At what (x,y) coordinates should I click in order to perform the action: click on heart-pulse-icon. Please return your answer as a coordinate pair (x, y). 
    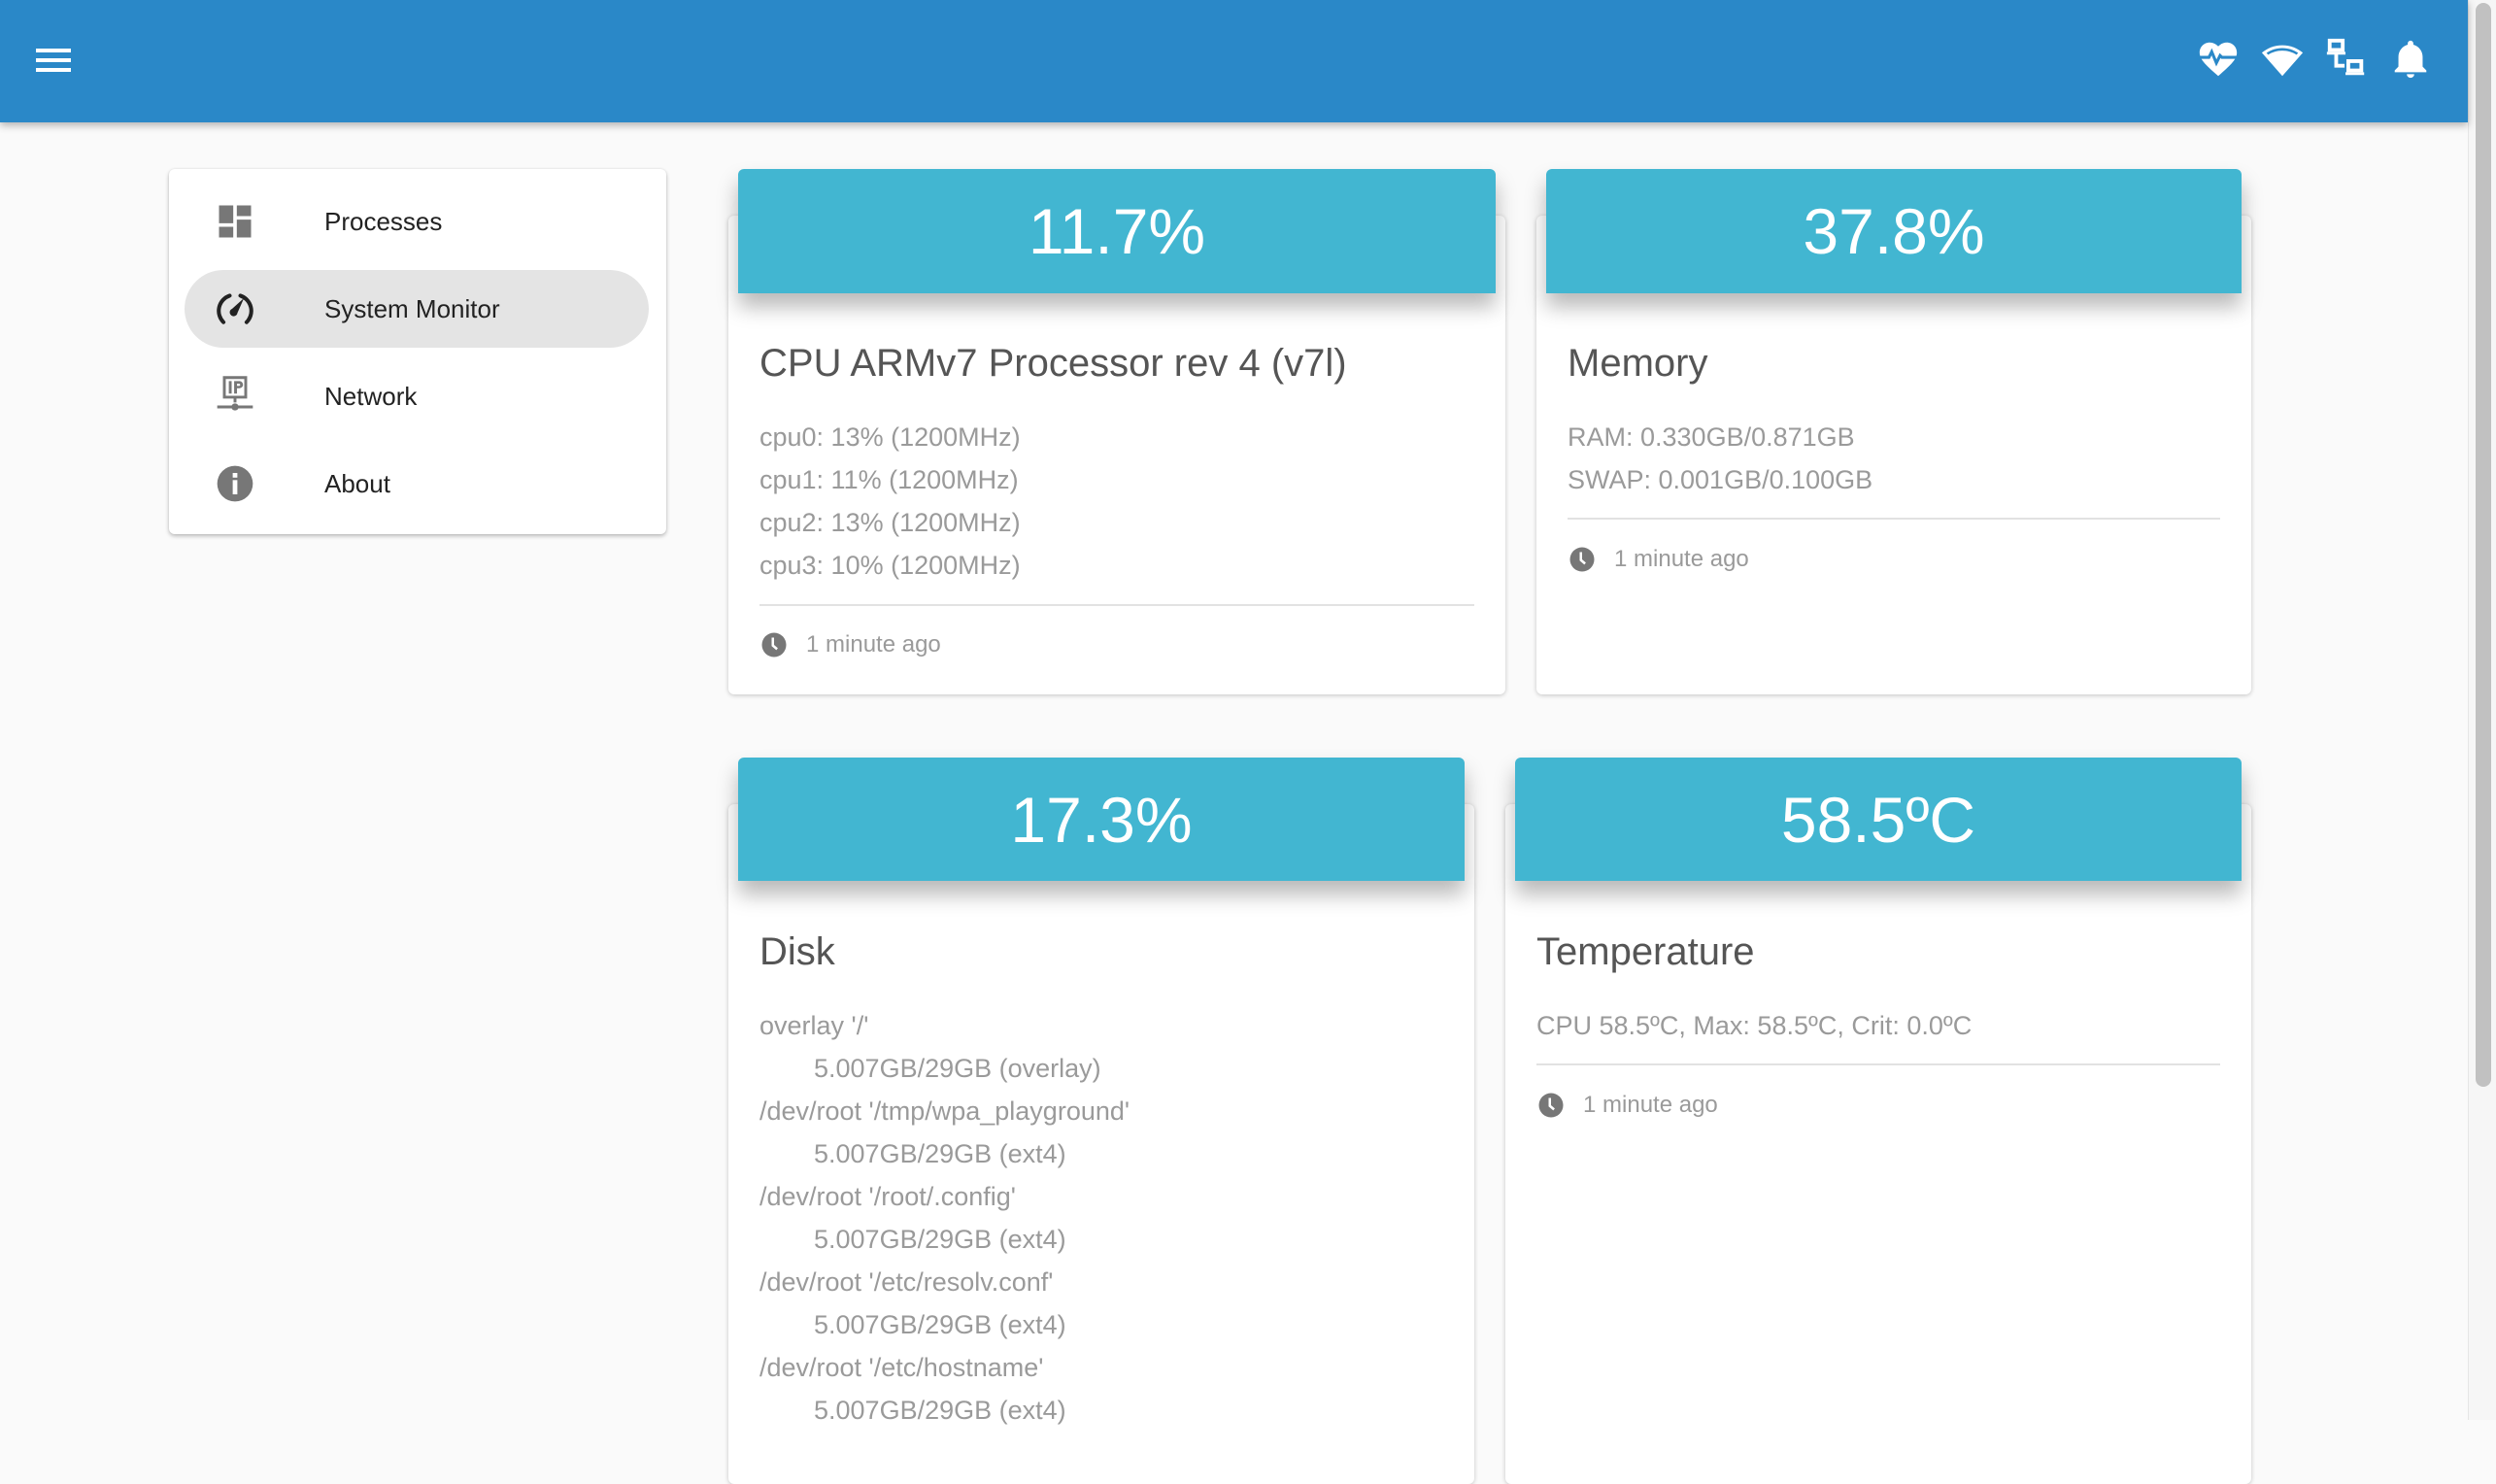
    Looking at the image, I should click on (2218, 59).